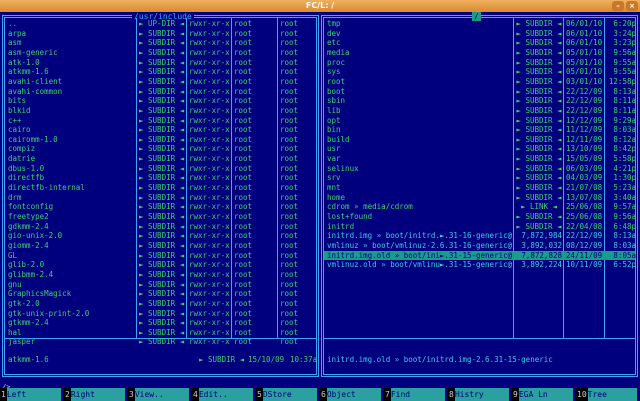  Describe the element at coordinates (480, 43) in the screenshot. I see `file-row: etc ► SUBDIR ◄ 06/01/10 3:23p` at that location.